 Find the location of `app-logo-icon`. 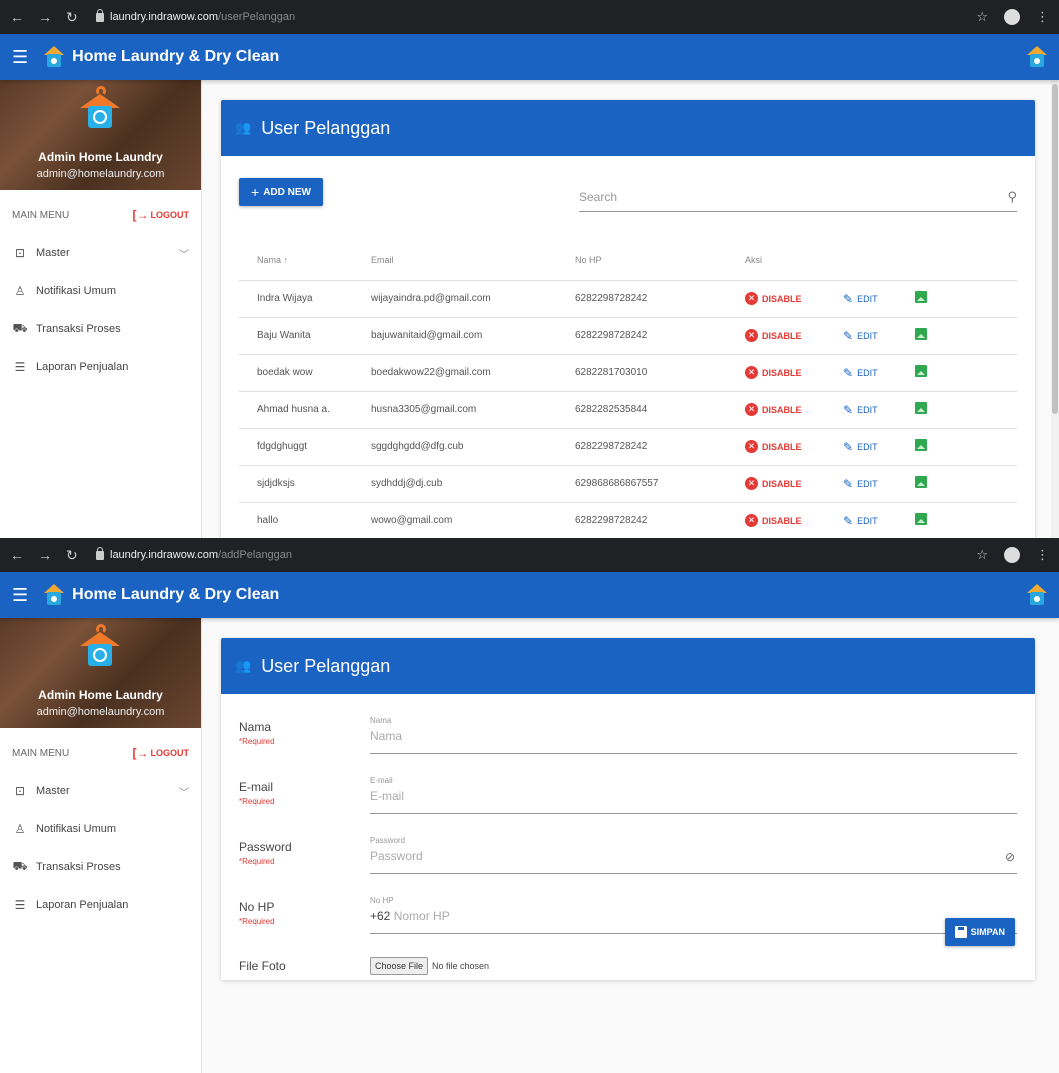

app-logo-icon is located at coordinates (54, 57).